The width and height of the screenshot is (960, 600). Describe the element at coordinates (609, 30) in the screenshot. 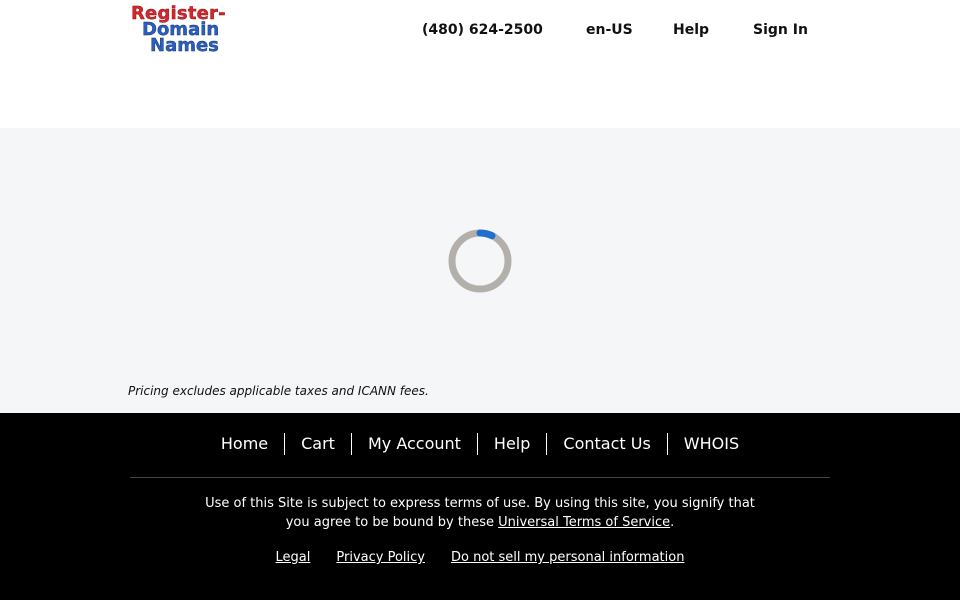

I see `language-selector: en-US` at that location.